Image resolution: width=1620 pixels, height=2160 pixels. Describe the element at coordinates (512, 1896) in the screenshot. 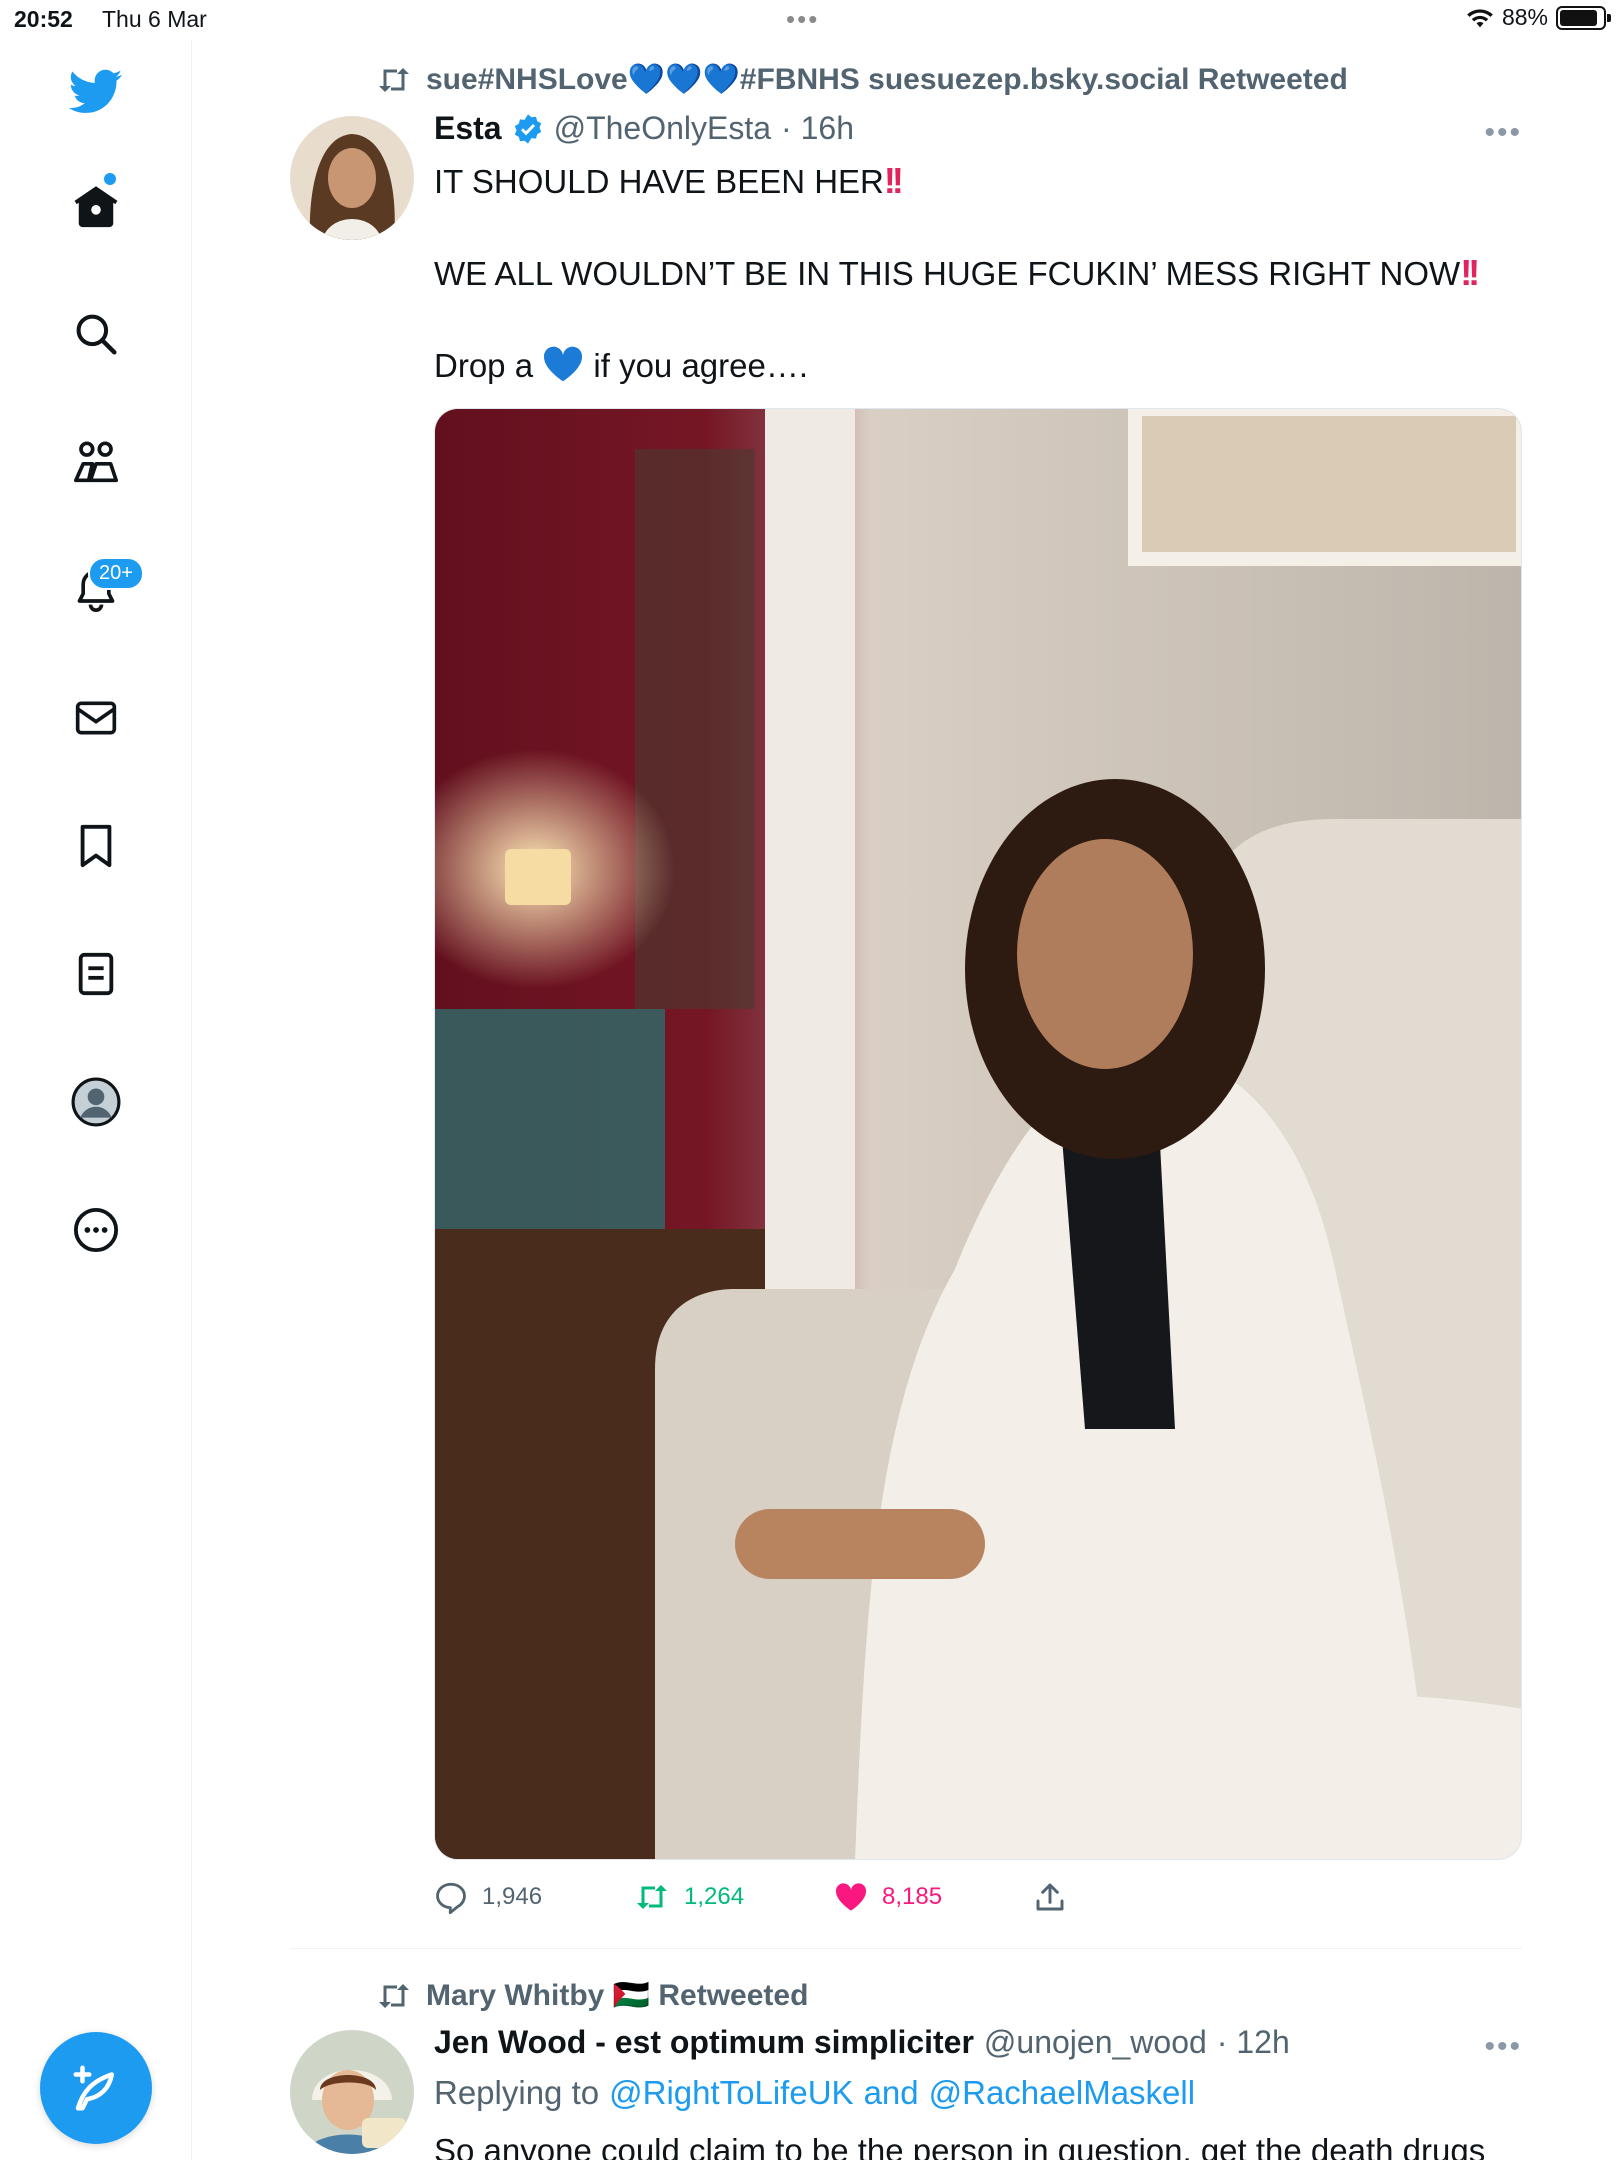

I see `reply-count: 1,946` at that location.